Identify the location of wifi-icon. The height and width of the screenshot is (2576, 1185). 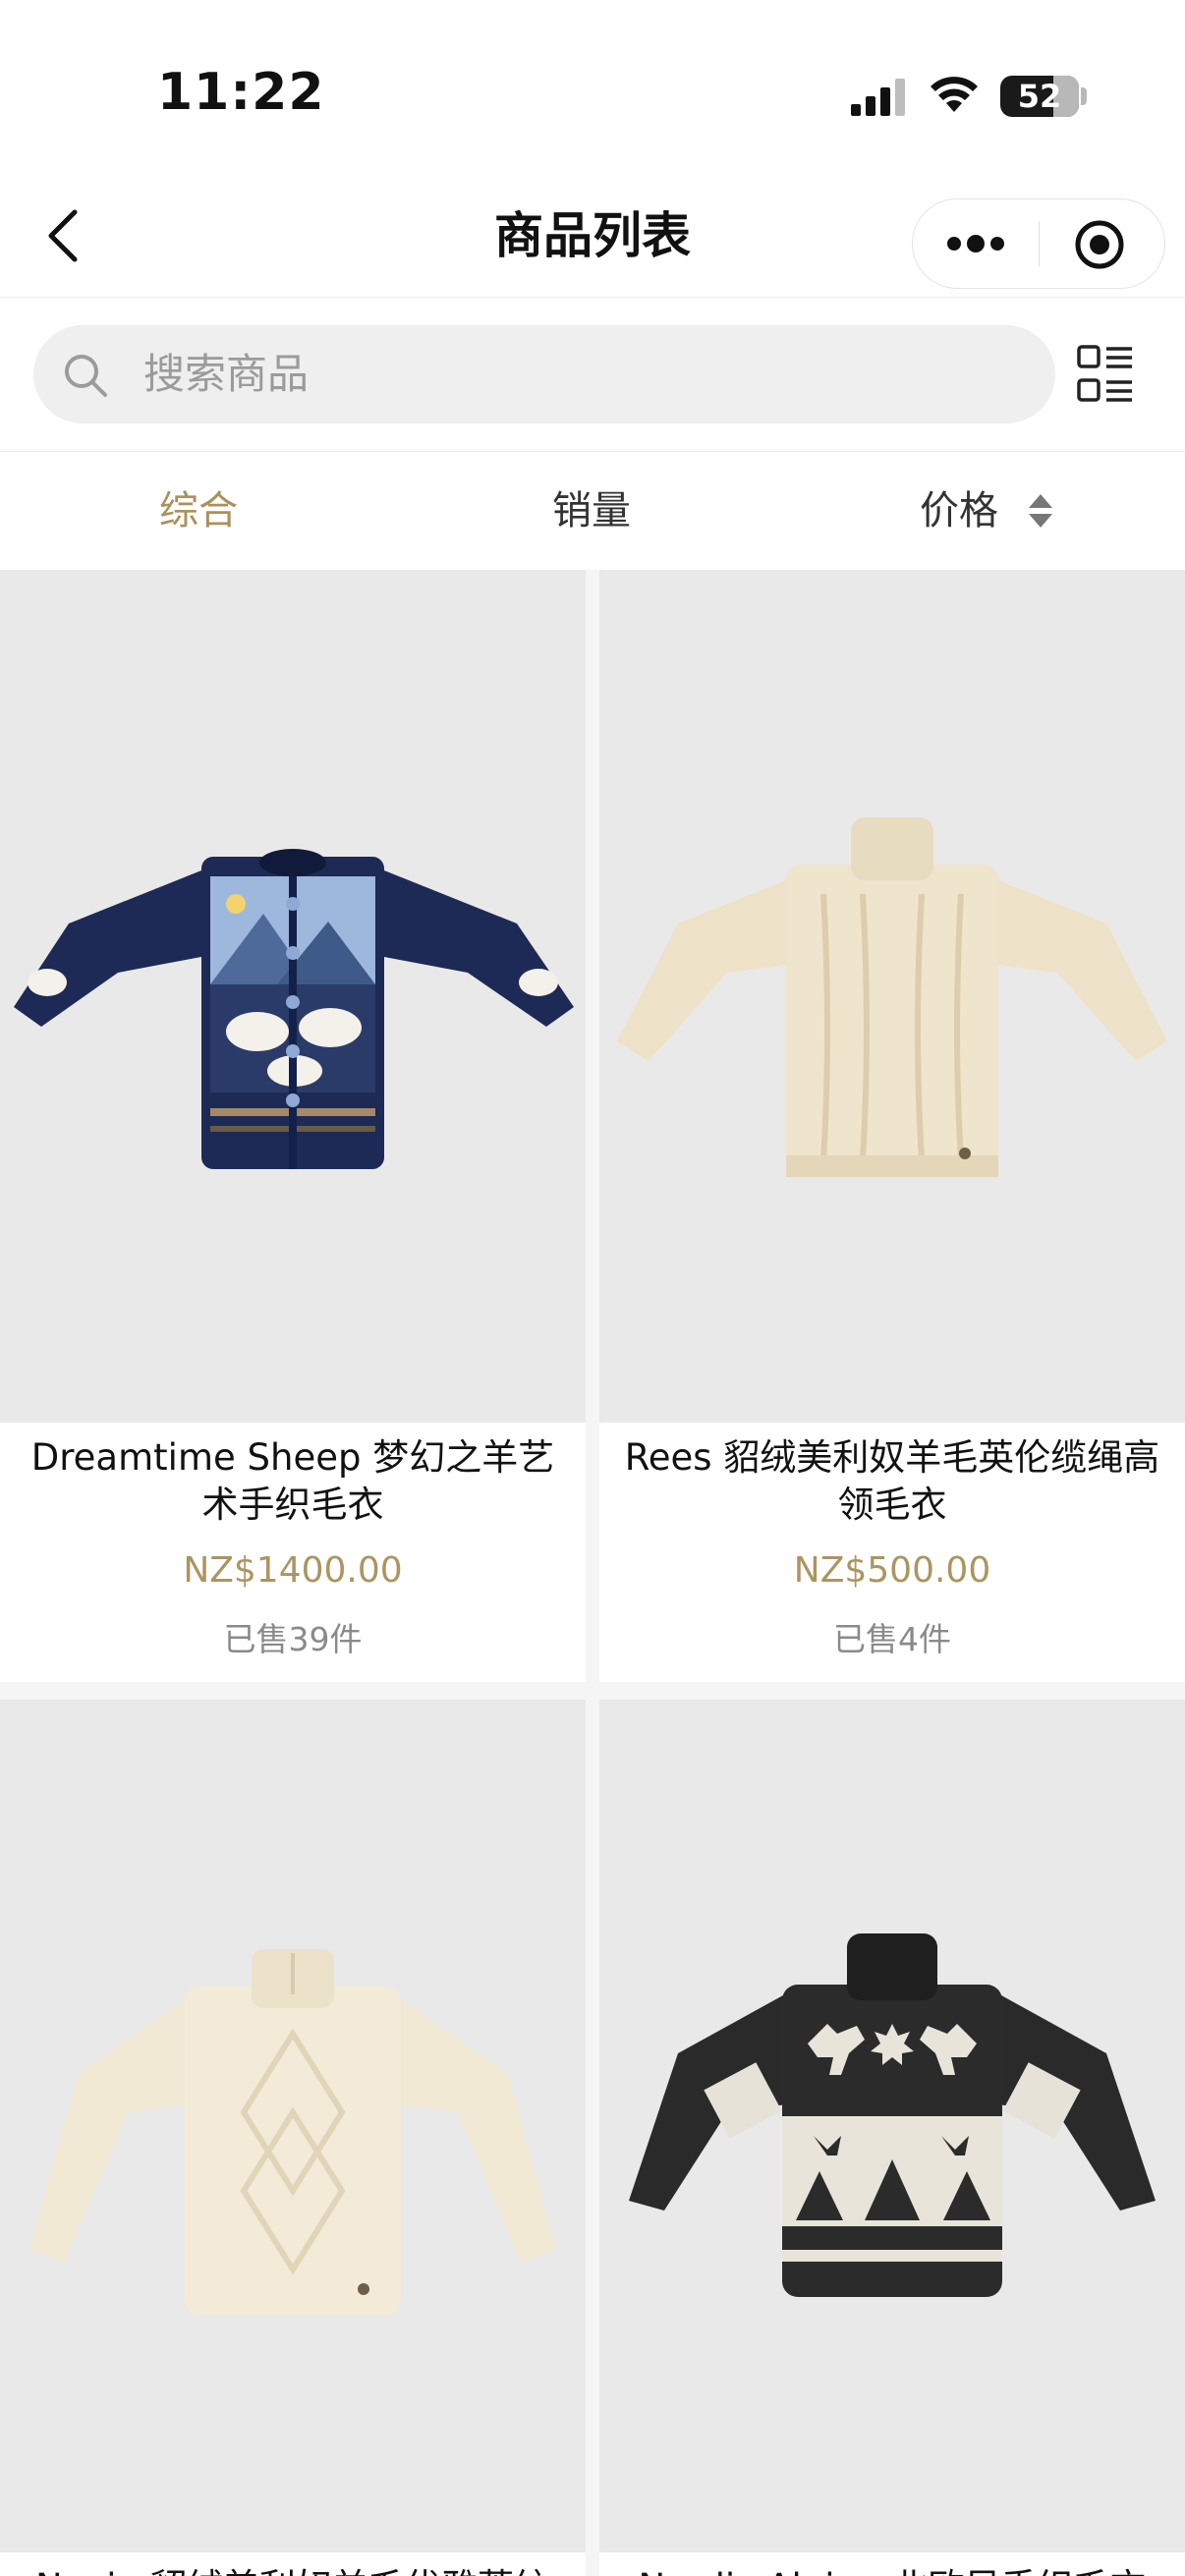
(955, 94).